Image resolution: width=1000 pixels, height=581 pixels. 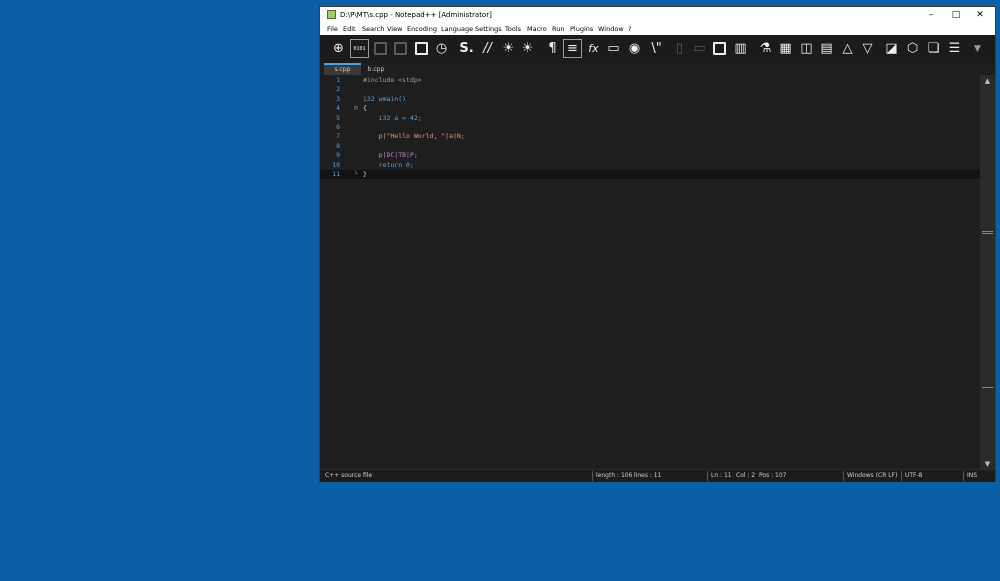 I want to click on menu-plugins: Plugins, so click(x=581, y=29).